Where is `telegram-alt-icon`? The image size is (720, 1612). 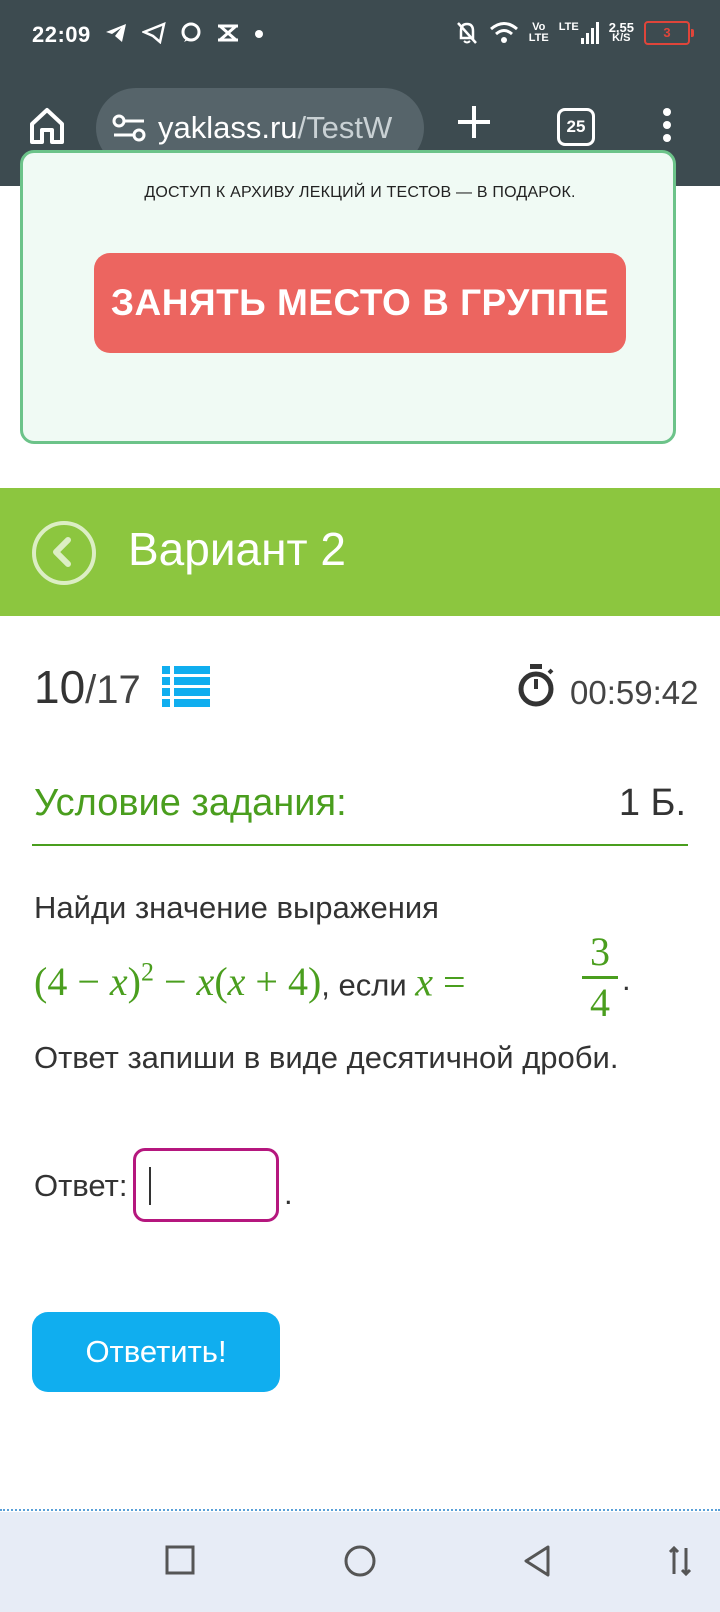 telegram-alt-icon is located at coordinates (154, 33).